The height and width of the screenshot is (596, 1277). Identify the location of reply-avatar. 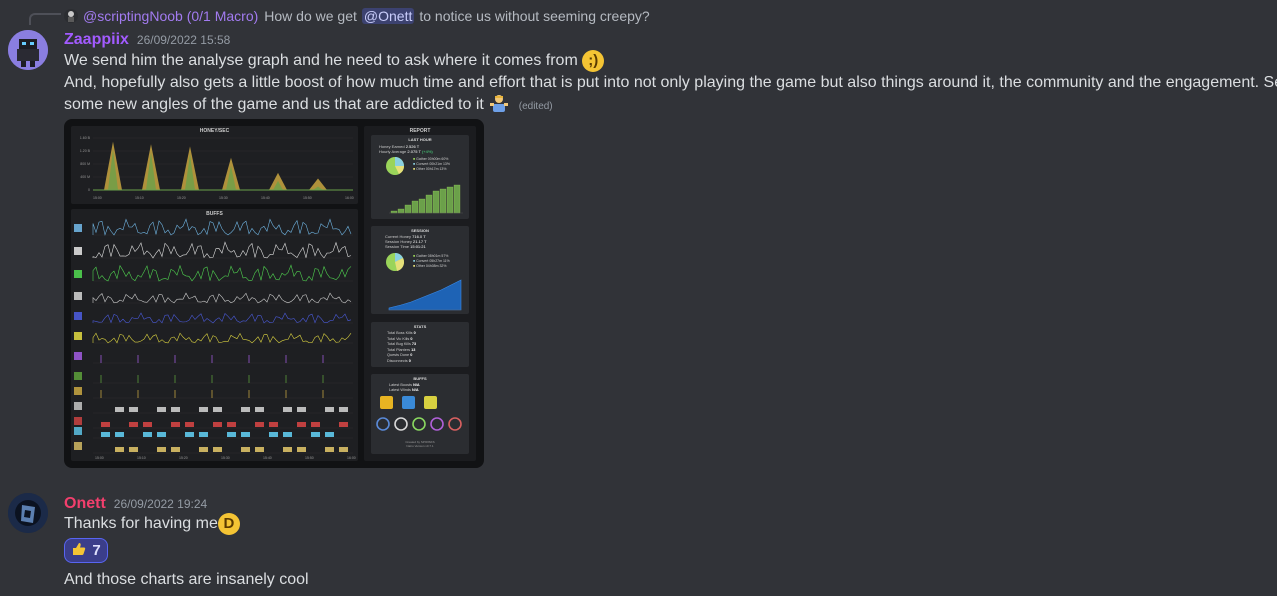
(71, 16).